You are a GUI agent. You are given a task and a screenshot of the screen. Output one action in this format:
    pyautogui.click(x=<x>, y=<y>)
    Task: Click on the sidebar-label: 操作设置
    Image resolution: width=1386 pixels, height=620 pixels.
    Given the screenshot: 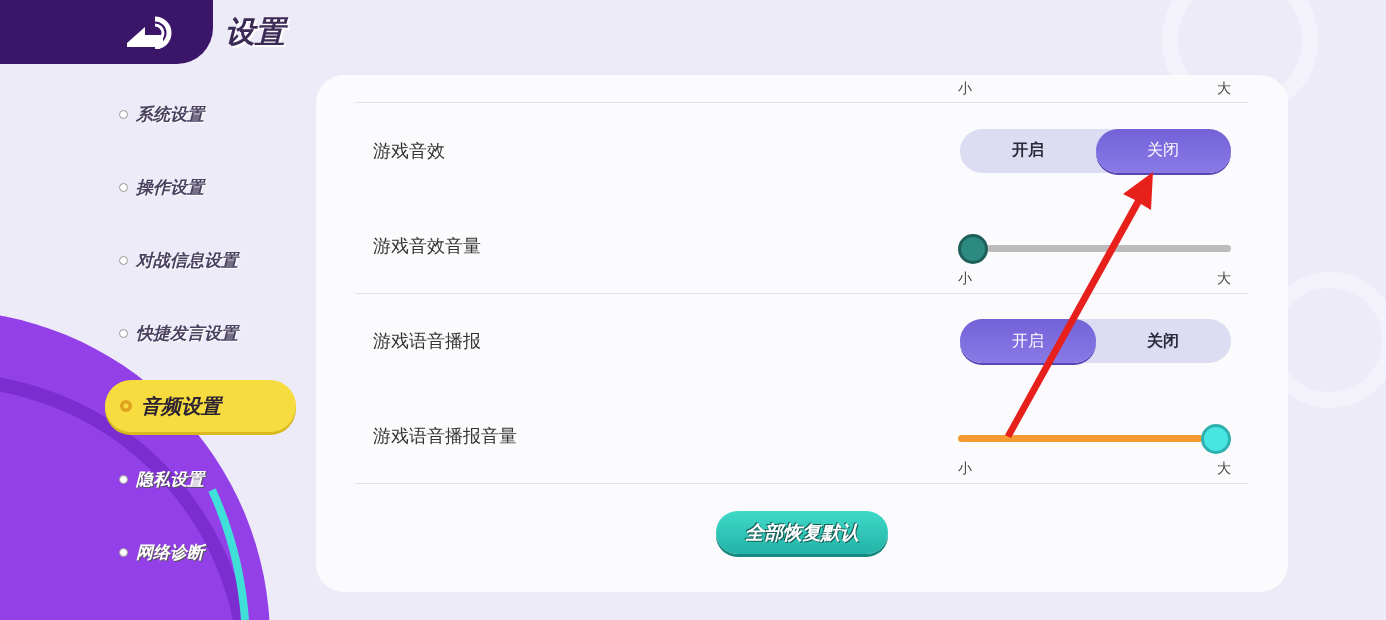 What is the action you would take?
    pyautogui.click(x=170, y=187)
    